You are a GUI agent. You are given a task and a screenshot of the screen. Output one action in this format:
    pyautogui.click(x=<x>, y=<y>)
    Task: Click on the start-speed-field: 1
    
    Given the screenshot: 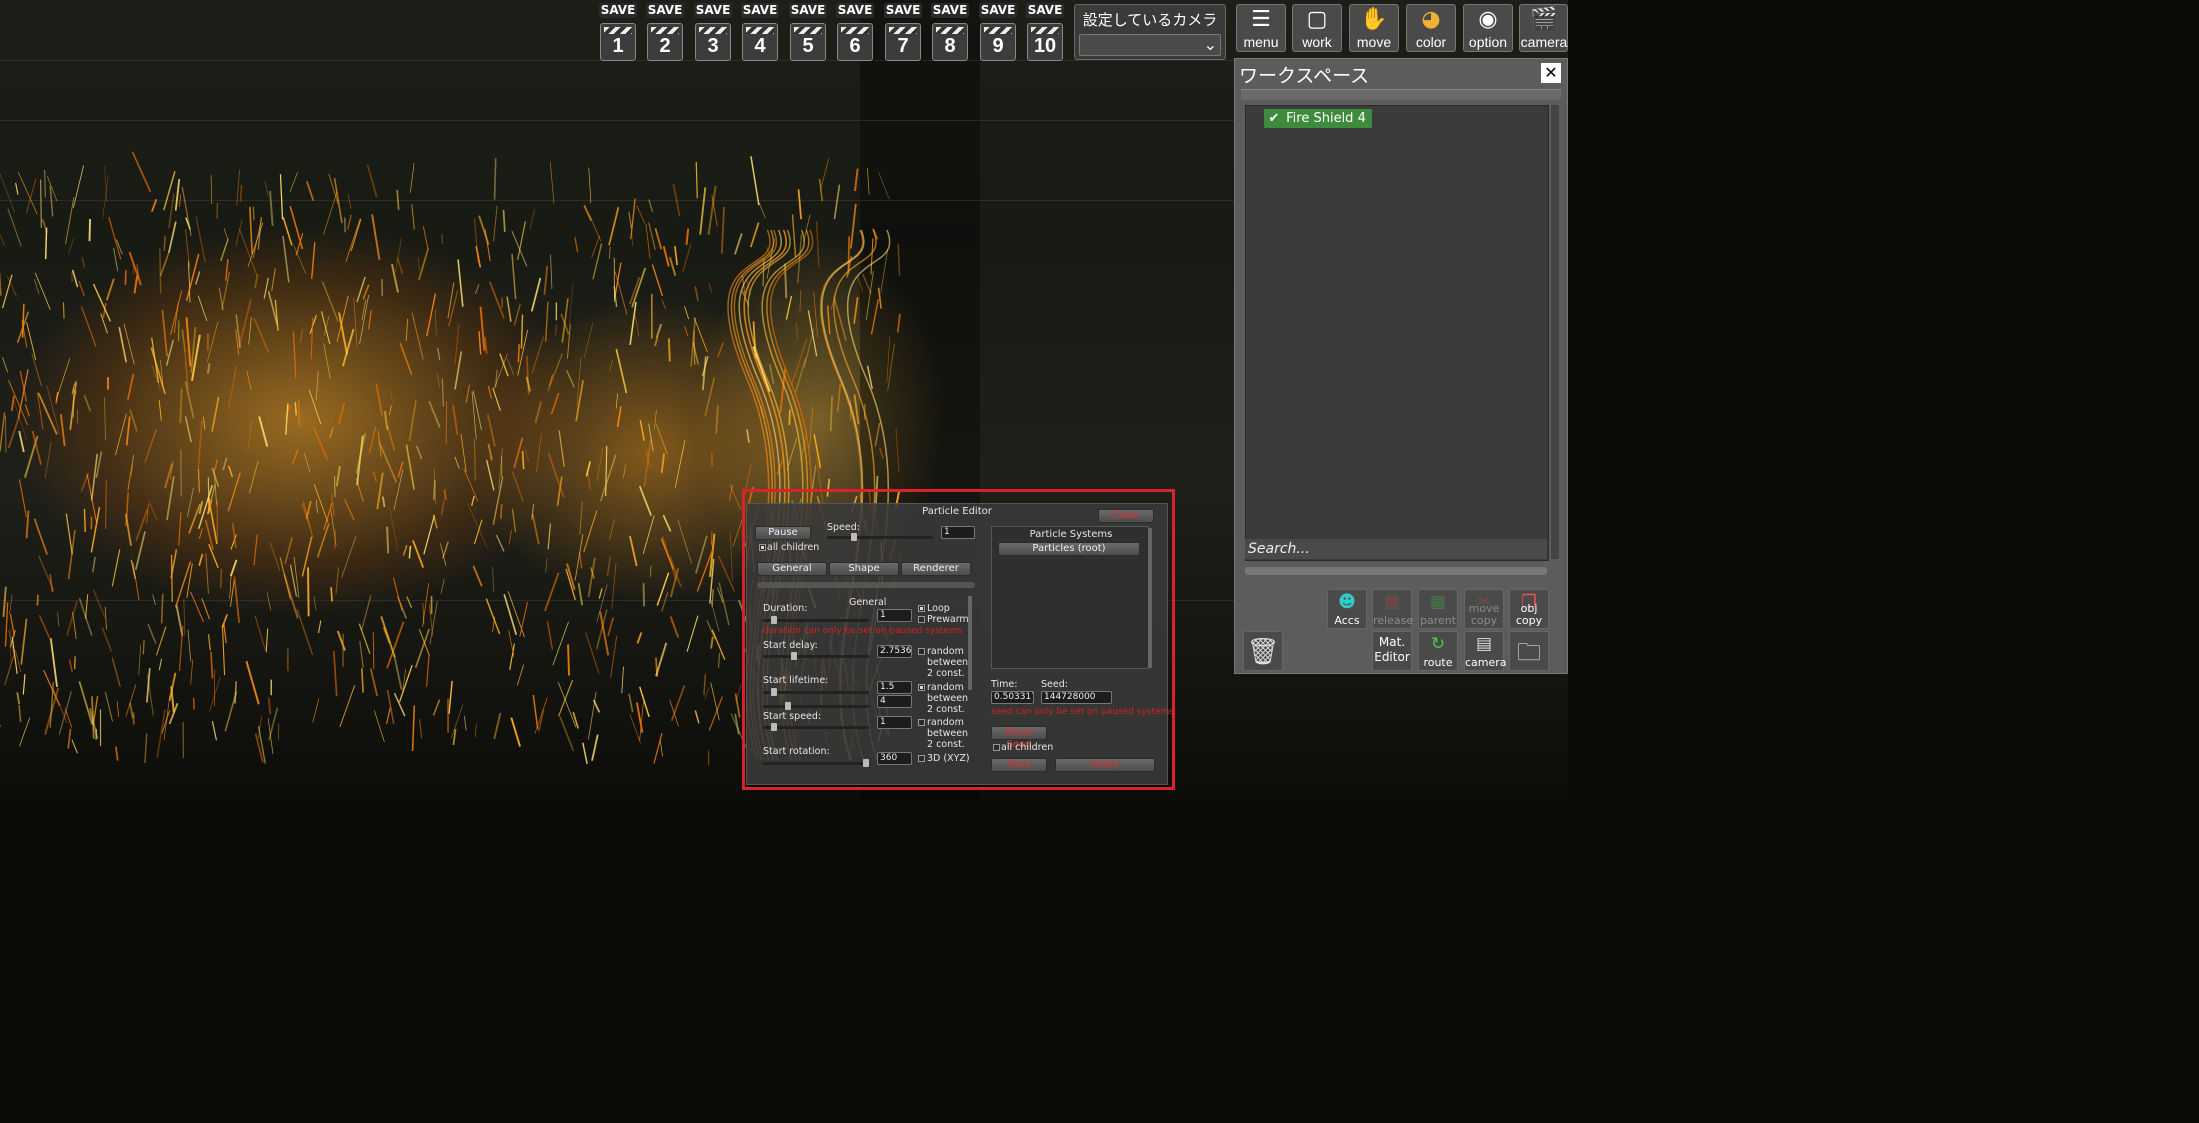 What is the action you would take?
    pyautogui.click(x=894, y=722)
    